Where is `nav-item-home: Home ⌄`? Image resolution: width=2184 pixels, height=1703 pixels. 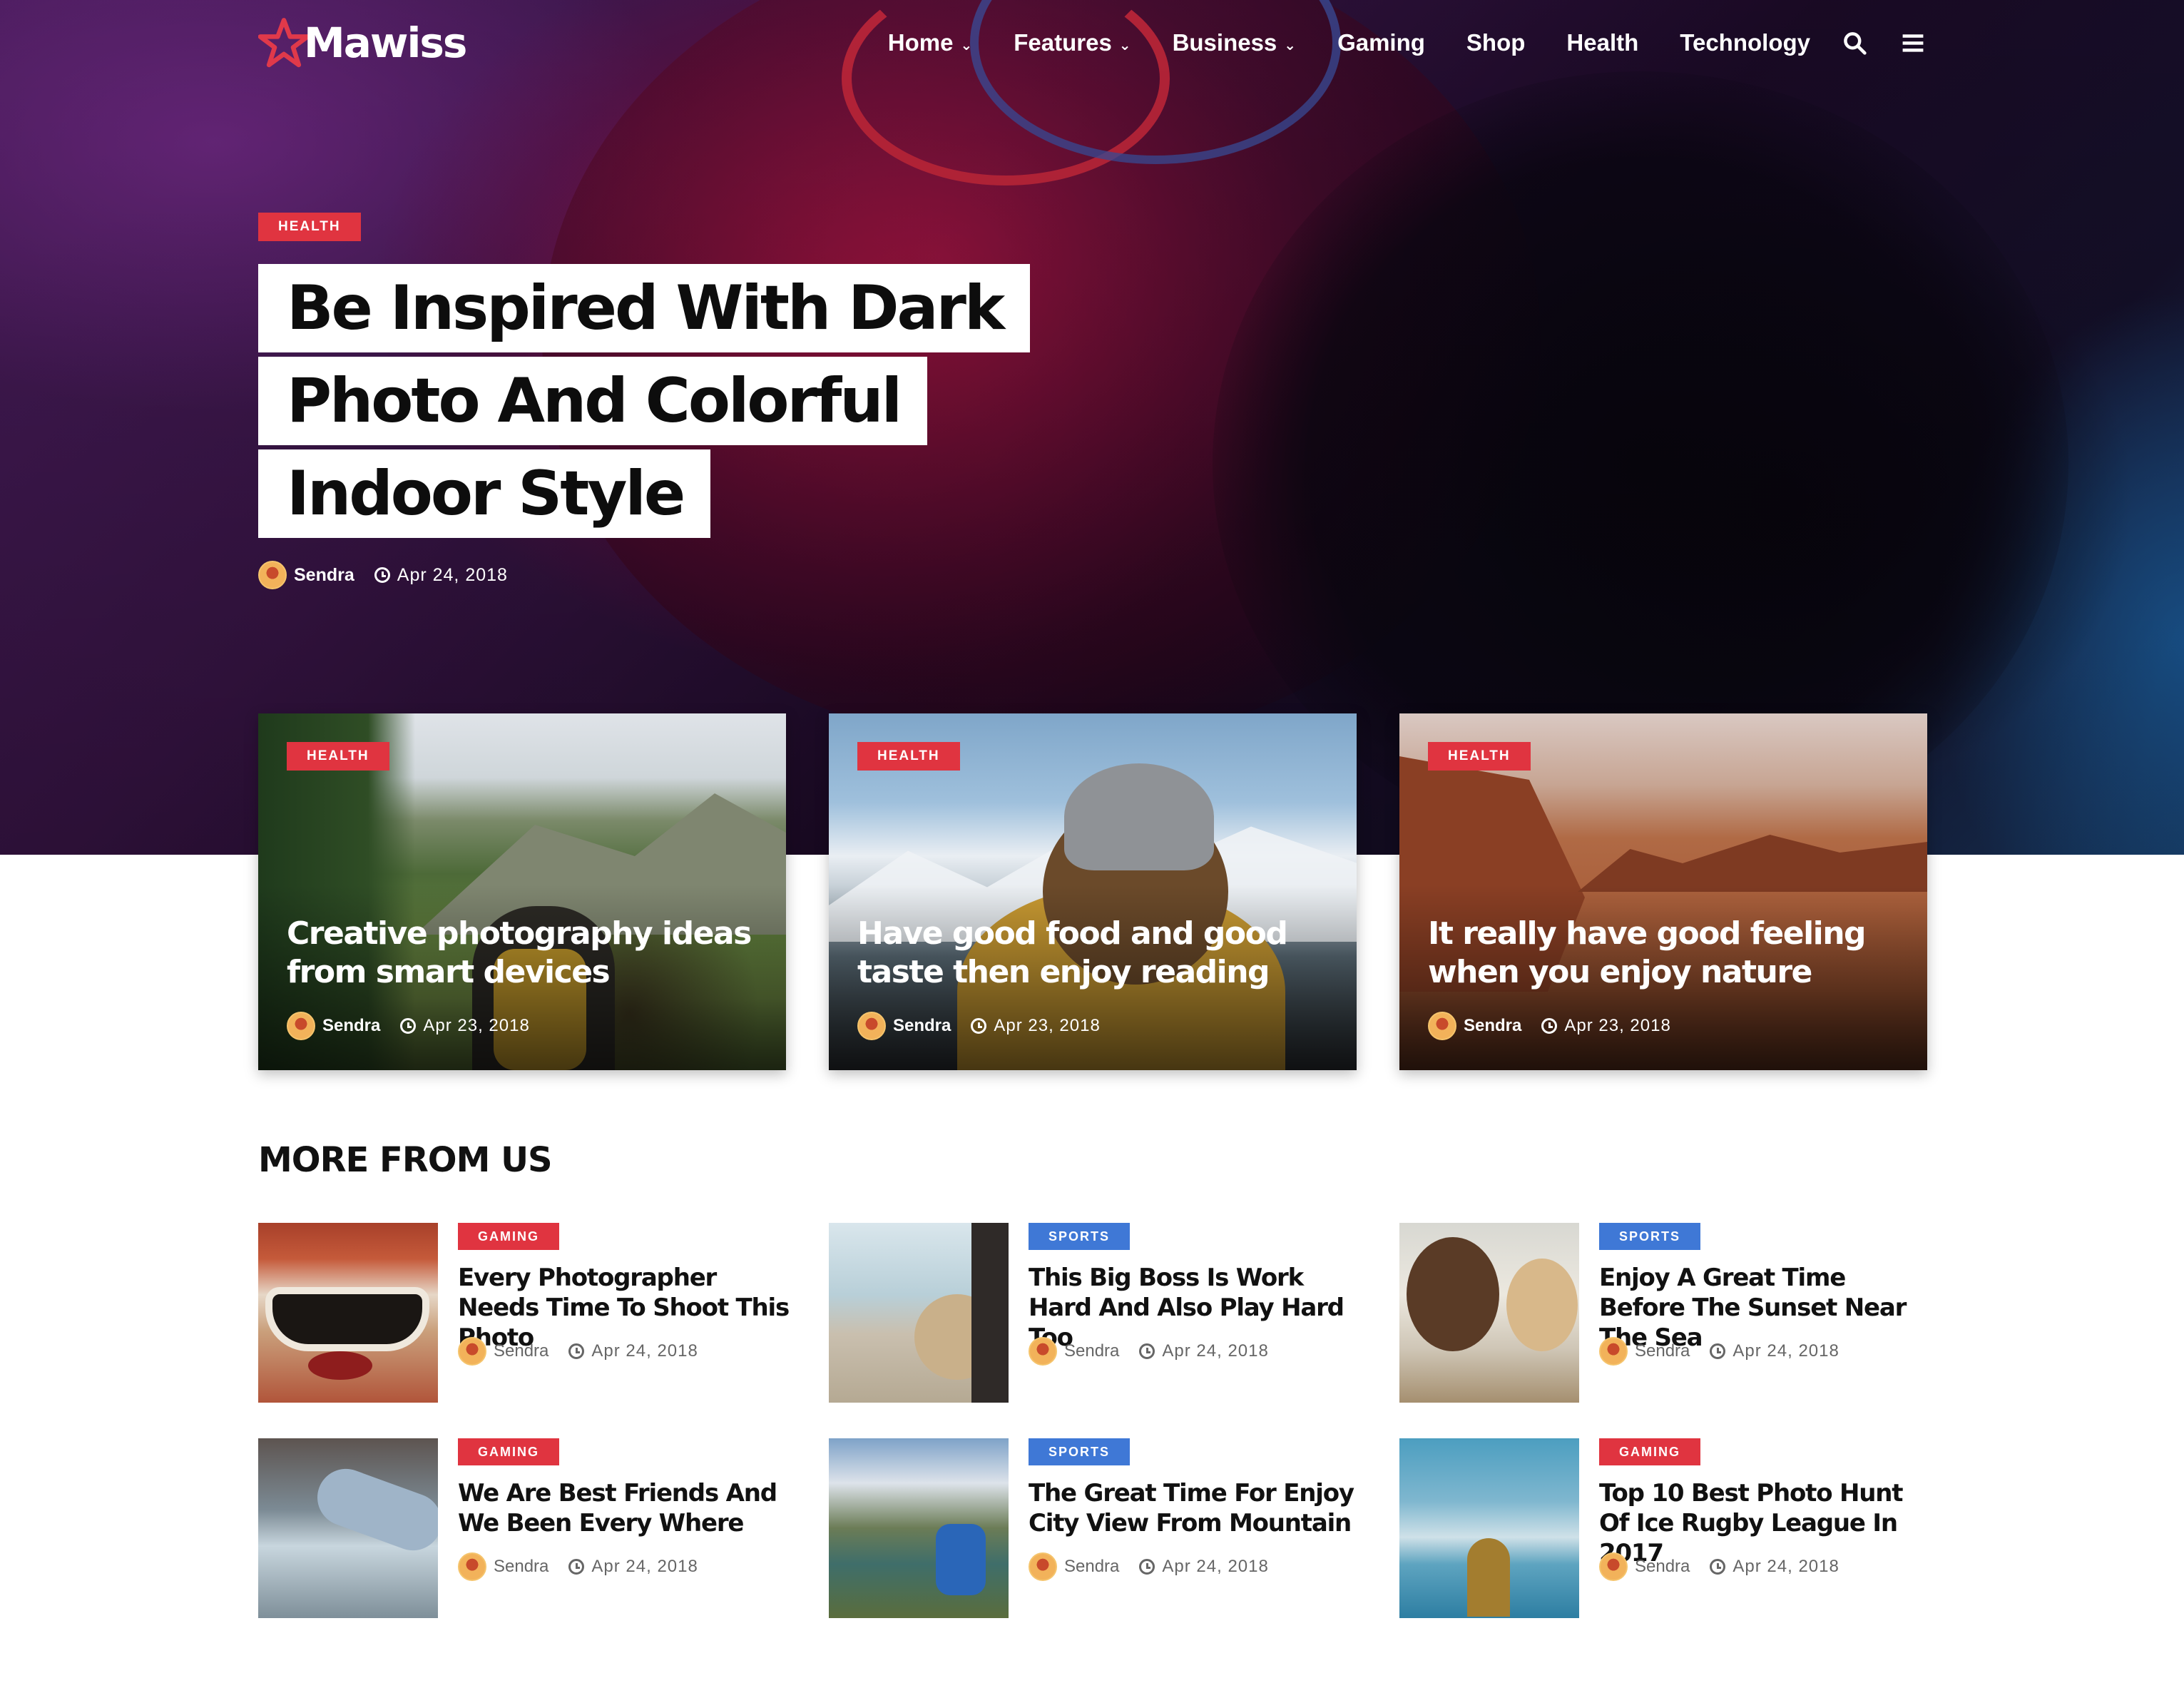
nav-item-home: Home ⌄ is located at coordinates (930, 42).